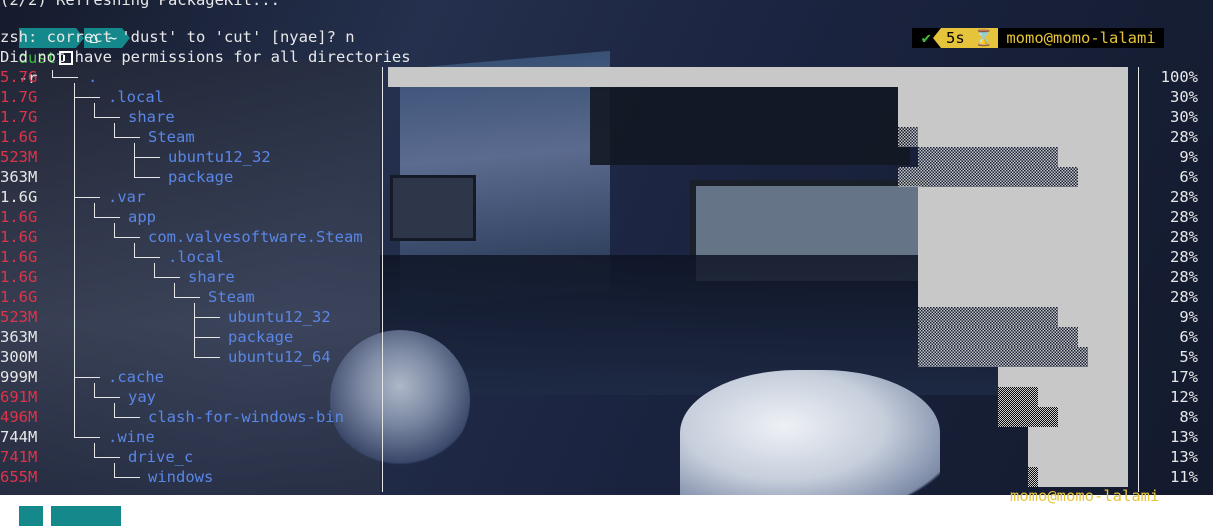 The image size is (1213, 526). What do you see at coordinates (136, 377) in the screenshot?
I see `row-name: .cache` at bounding box center [136, 377].